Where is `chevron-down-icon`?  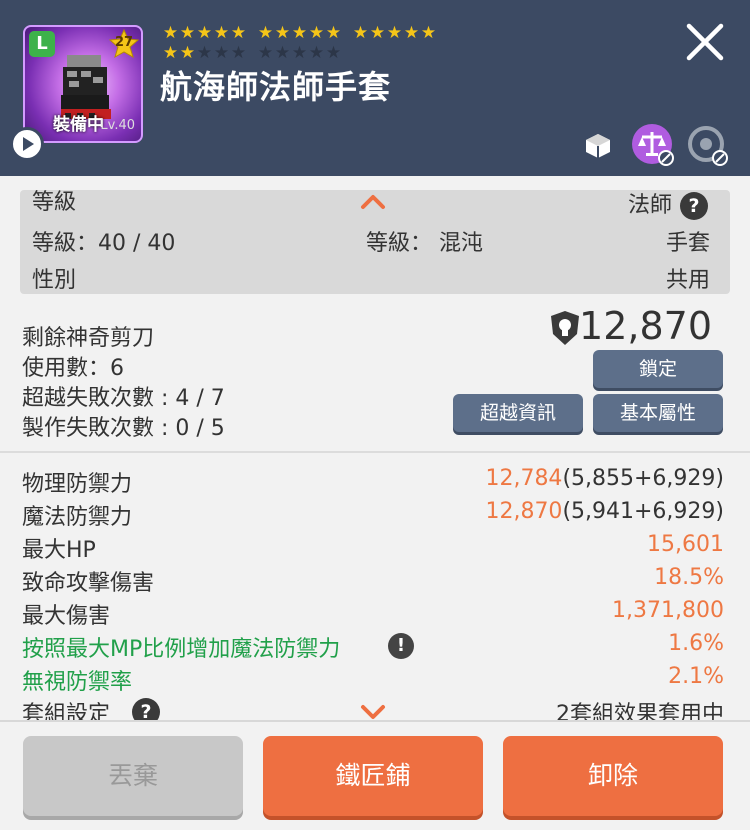 chevron-down-icon is located at coordinates (373, 712).